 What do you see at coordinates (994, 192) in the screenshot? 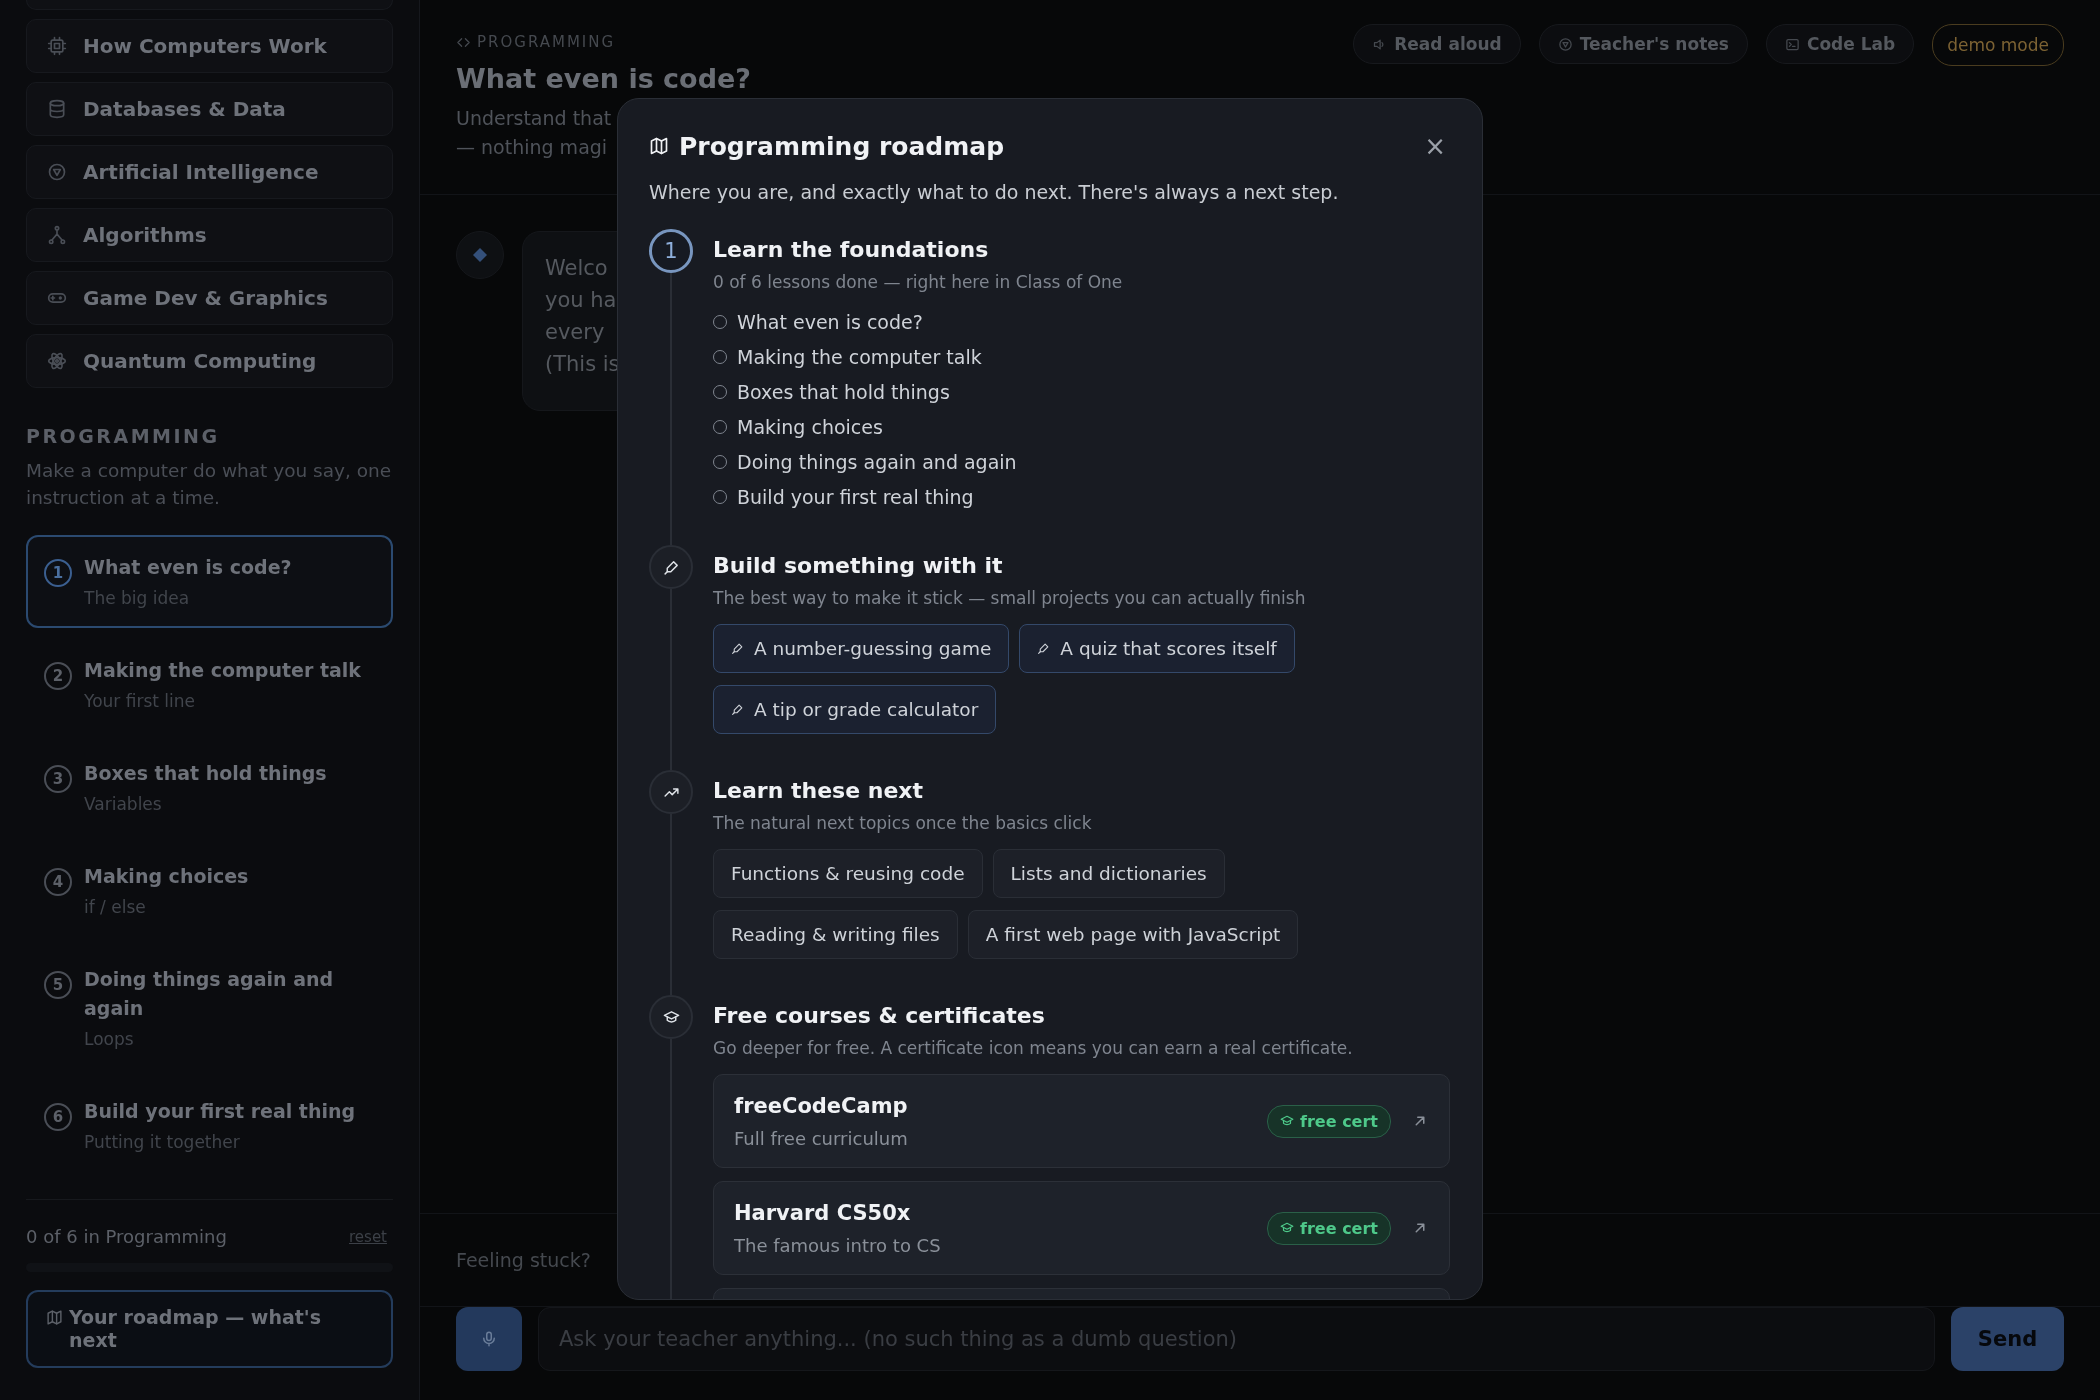
I see `modal-description: Where you are, and exactly what to do next. There's always a next step.` at bounding box center [994, 192].